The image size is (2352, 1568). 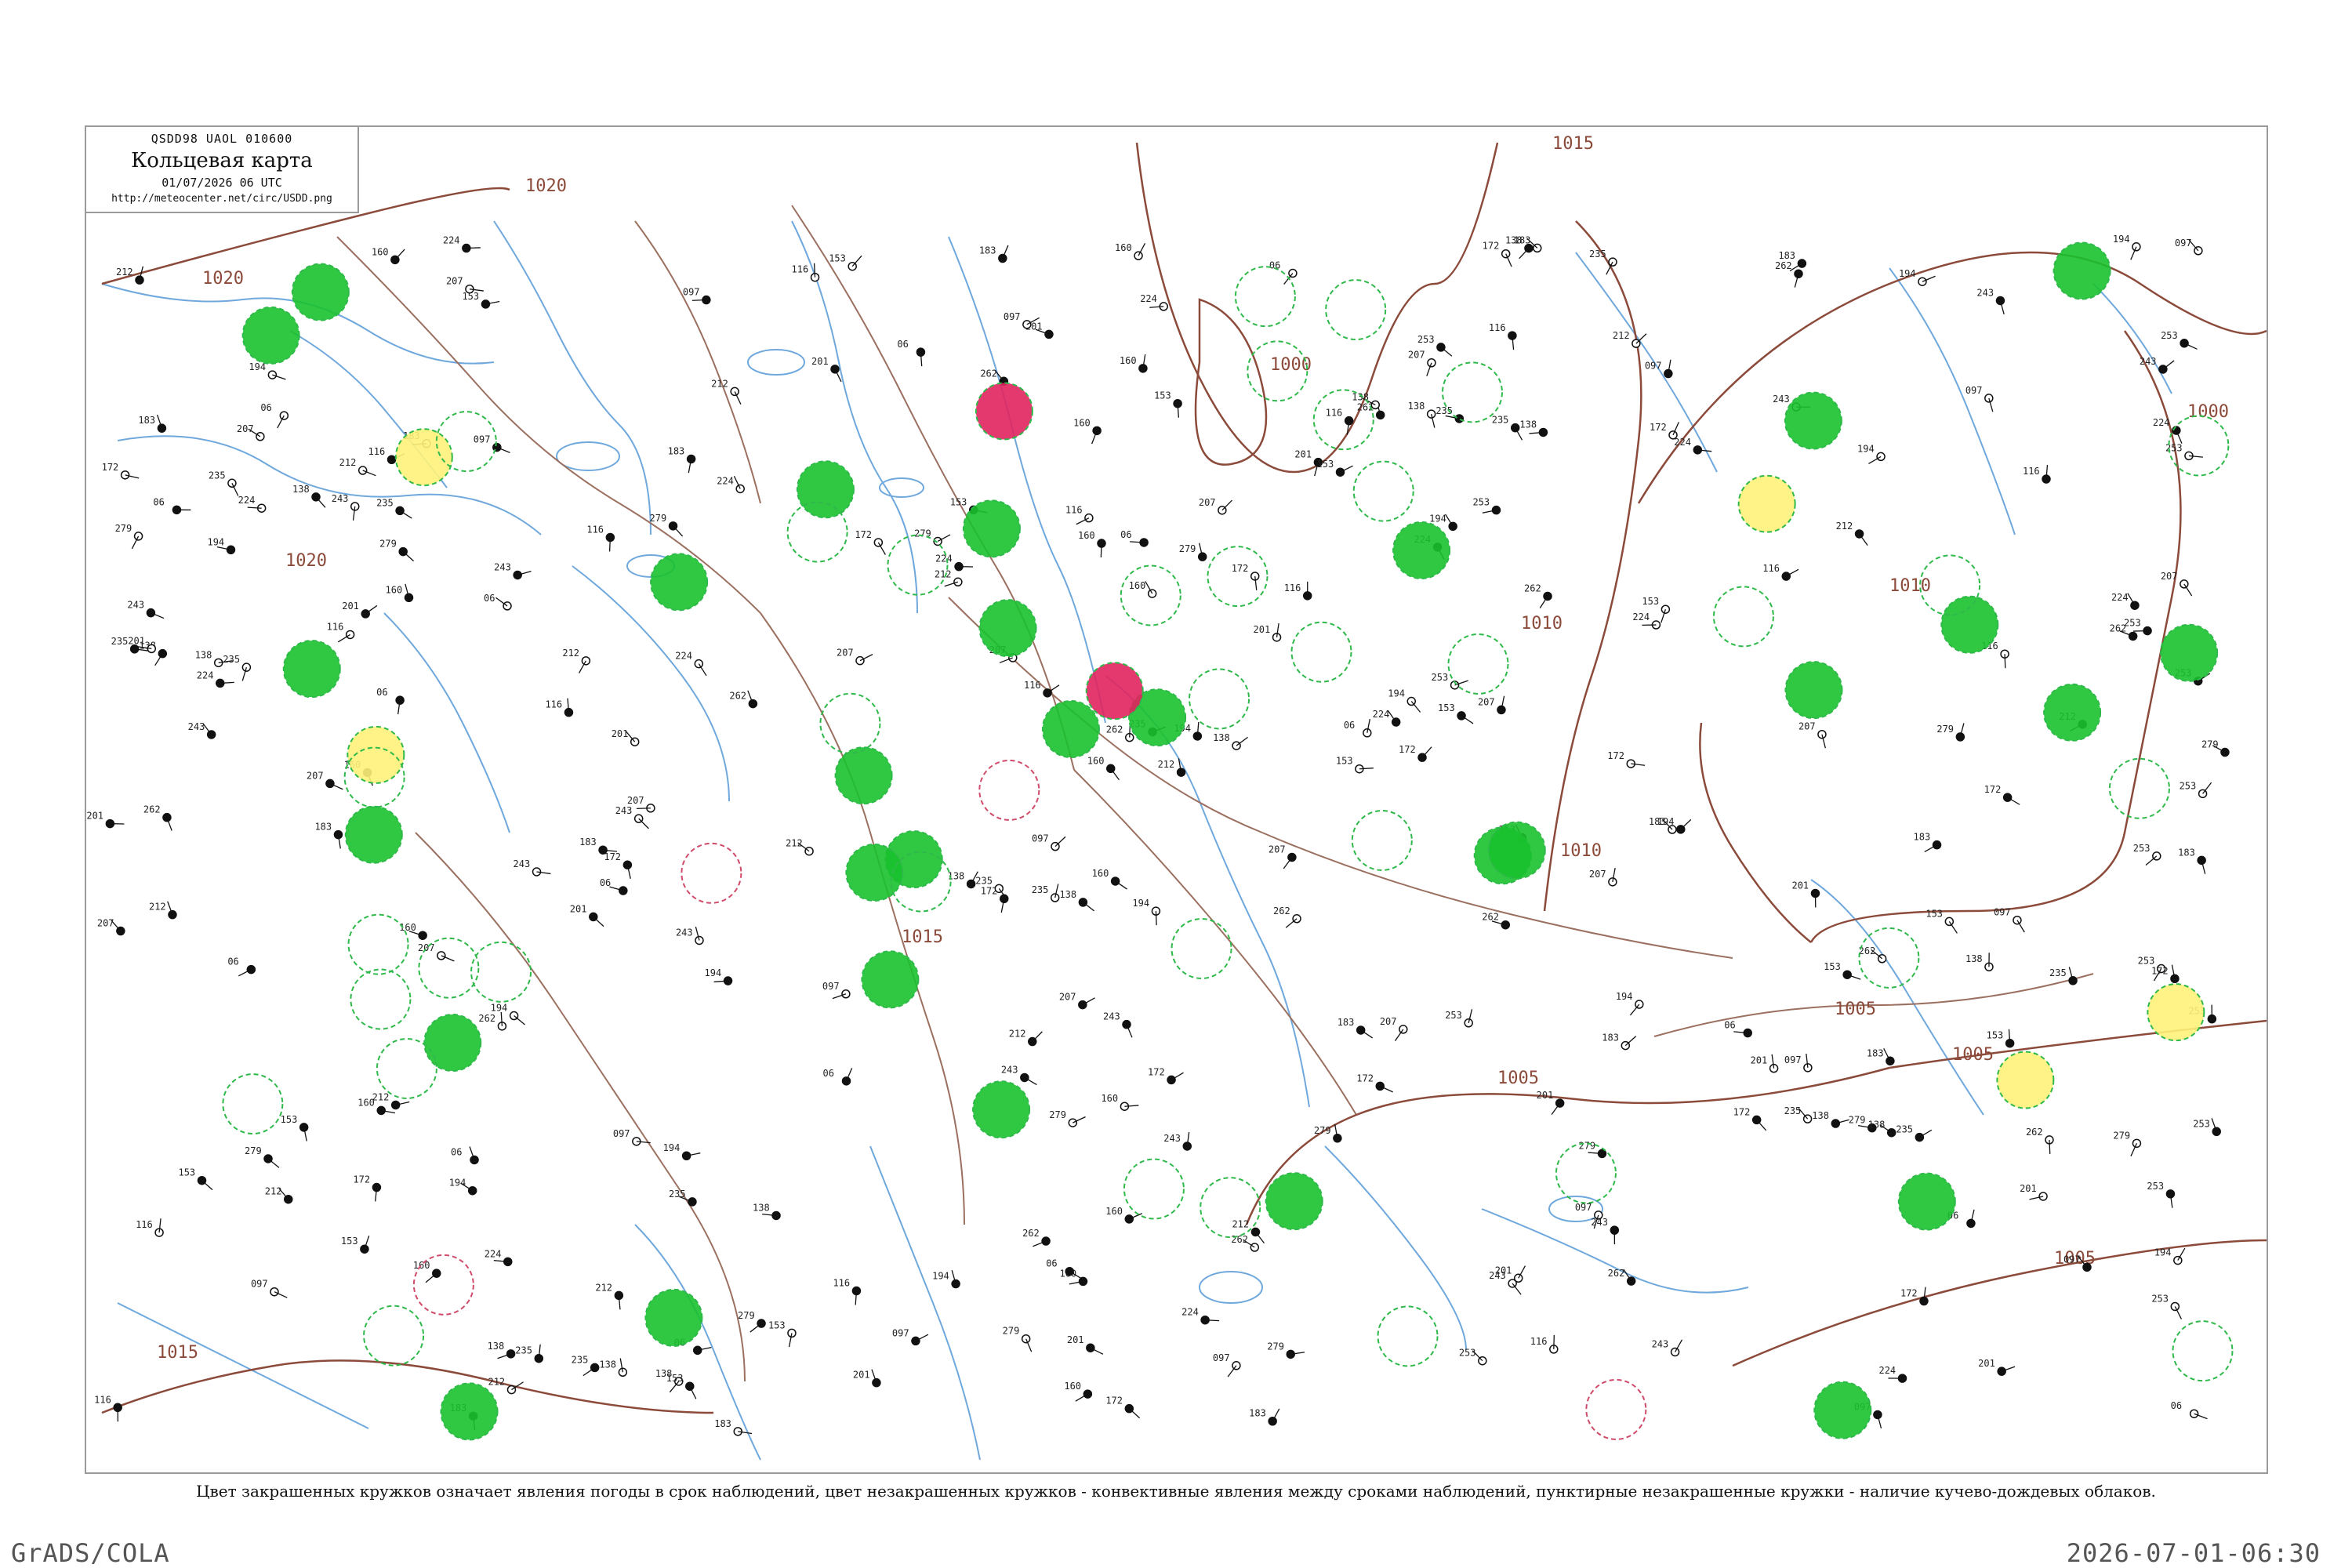 What do you see at coordinates (2179, 340) in the screenshot?
I see `station-plot: 253` at bounding box center [2179, 340].